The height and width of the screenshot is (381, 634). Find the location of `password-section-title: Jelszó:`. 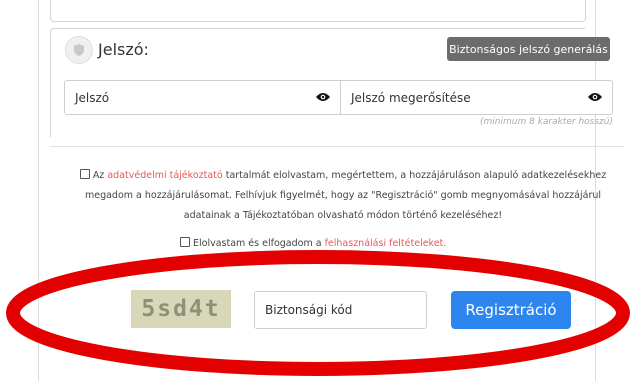

password-section-title: Jelszó: is located at coordinates (123, 49).